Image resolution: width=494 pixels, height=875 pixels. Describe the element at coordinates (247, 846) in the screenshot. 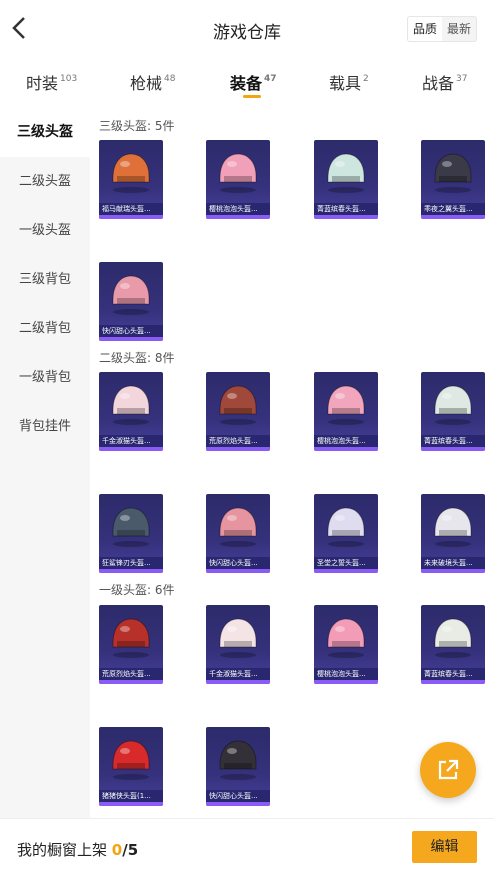

I see `bottom-bar: 我的橱窗上架 0/5 编辑` at that location.